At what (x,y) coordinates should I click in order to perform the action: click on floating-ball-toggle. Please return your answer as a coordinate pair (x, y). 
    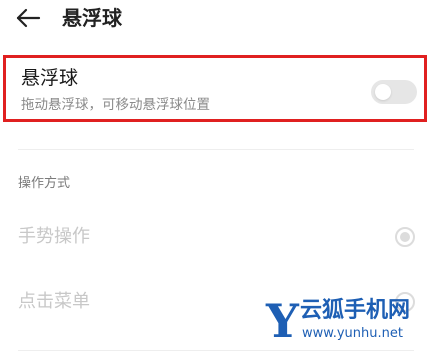
    Looking at the image, I should click on (394, 92).